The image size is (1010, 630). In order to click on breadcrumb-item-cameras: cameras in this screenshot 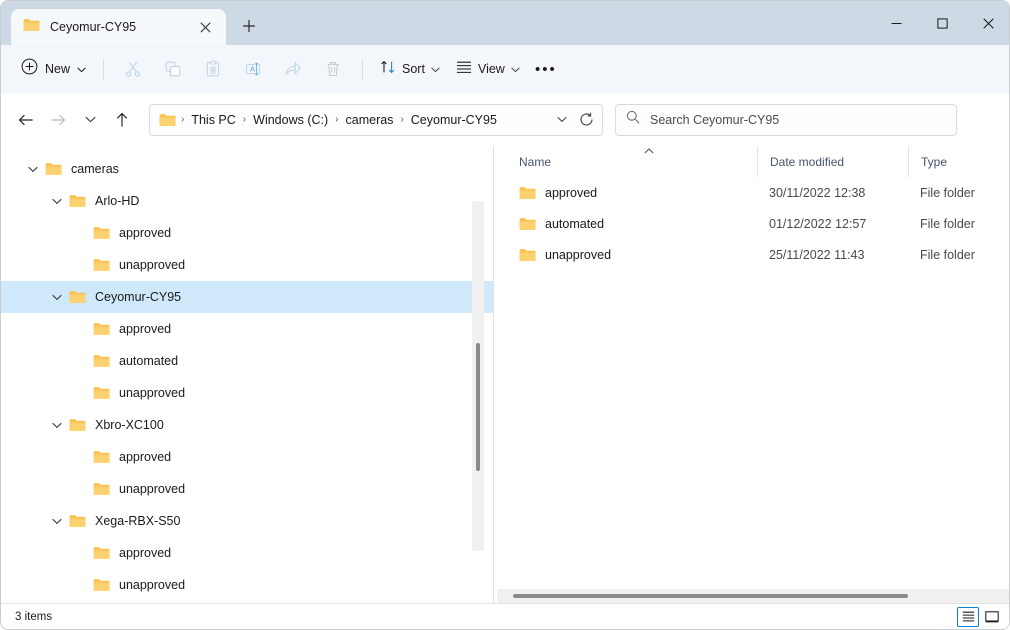, I will do `click(370, 120)`.